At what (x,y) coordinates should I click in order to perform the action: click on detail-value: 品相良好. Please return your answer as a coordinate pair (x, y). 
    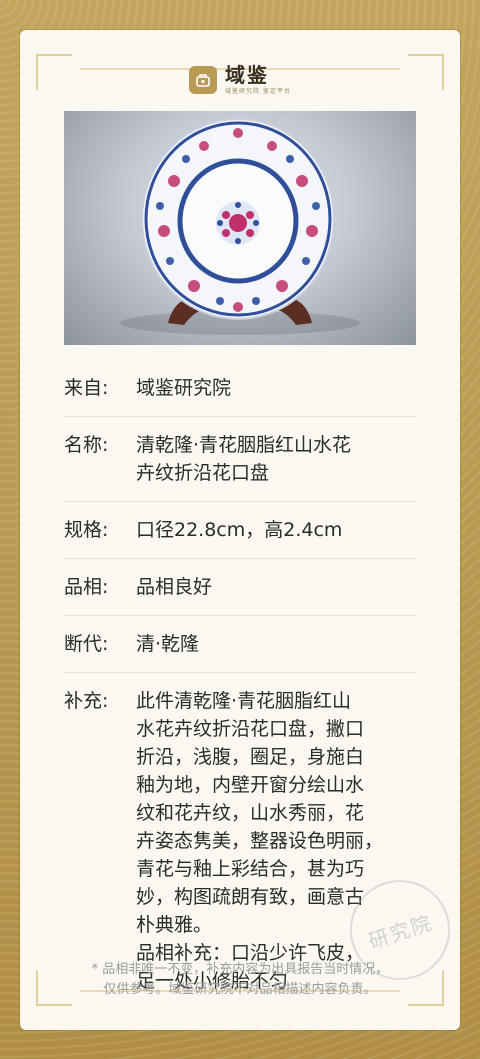
    Looking at the image, I should click on (174, 587).